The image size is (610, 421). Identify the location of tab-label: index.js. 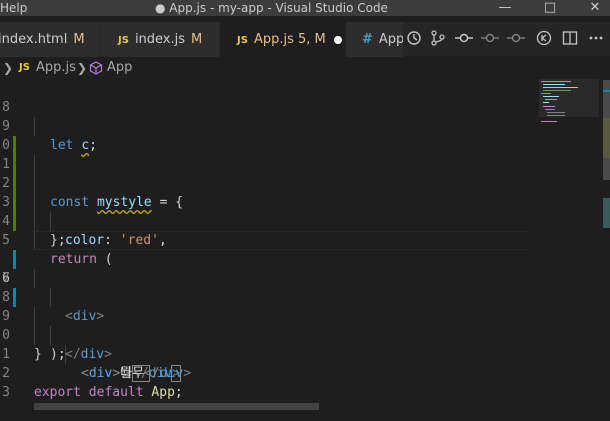
(160, 39).